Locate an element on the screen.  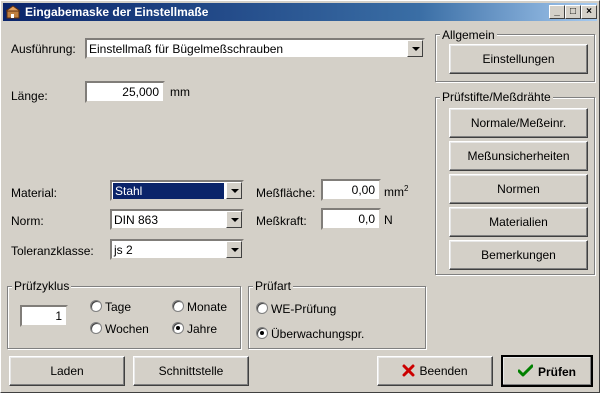
radio-tage-icon is located at coordinates (96, 306).